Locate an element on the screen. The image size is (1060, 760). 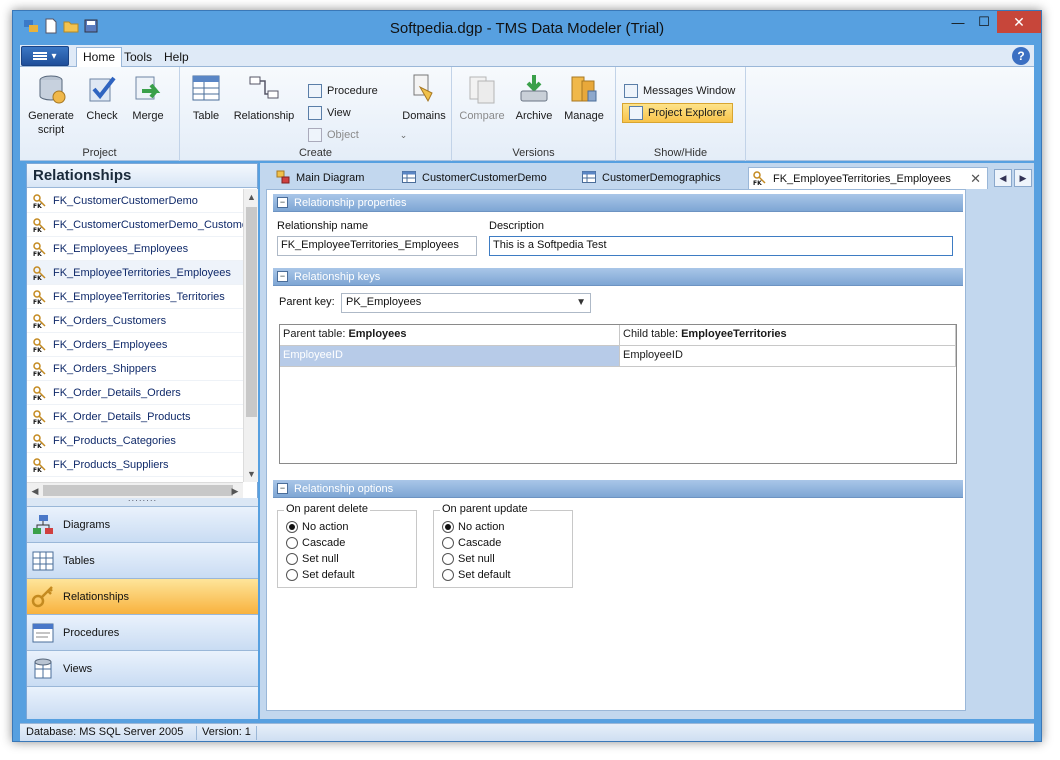
on-parent-delete-radio-2: Set null is located at coordinates (312, 559).